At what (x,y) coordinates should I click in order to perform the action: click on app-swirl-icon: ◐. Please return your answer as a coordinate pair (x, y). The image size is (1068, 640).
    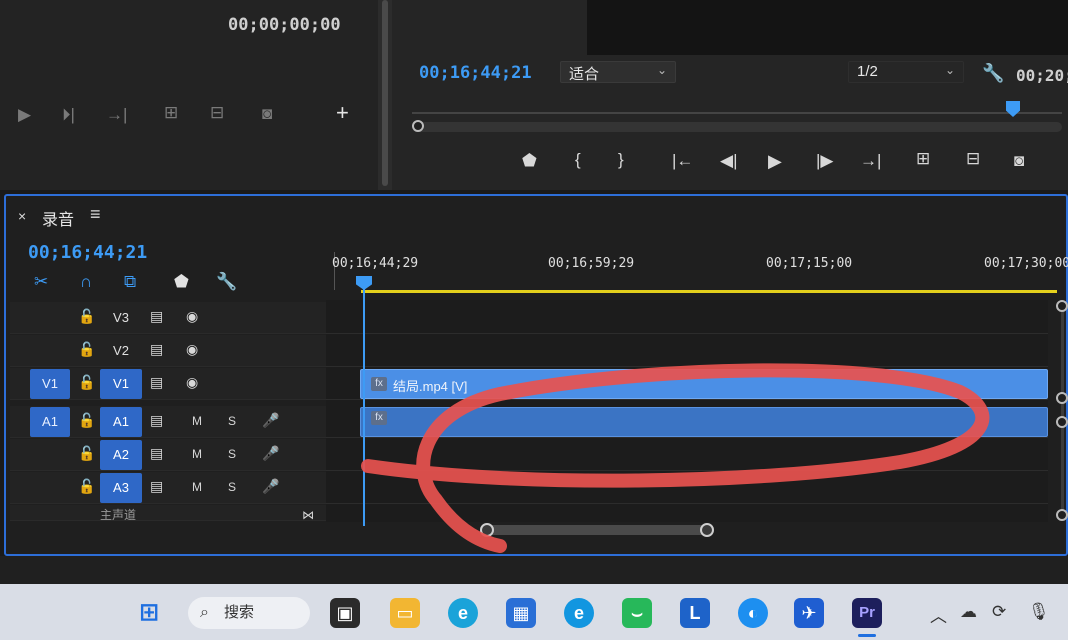
    Looking at the image, I should click on (753, 613).